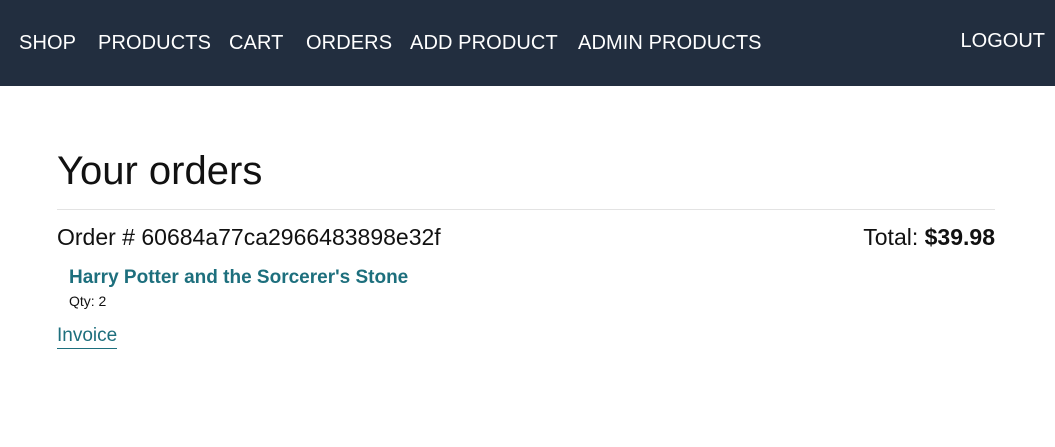  I want to click on invoice-link: Invoice, so click(87, 336).